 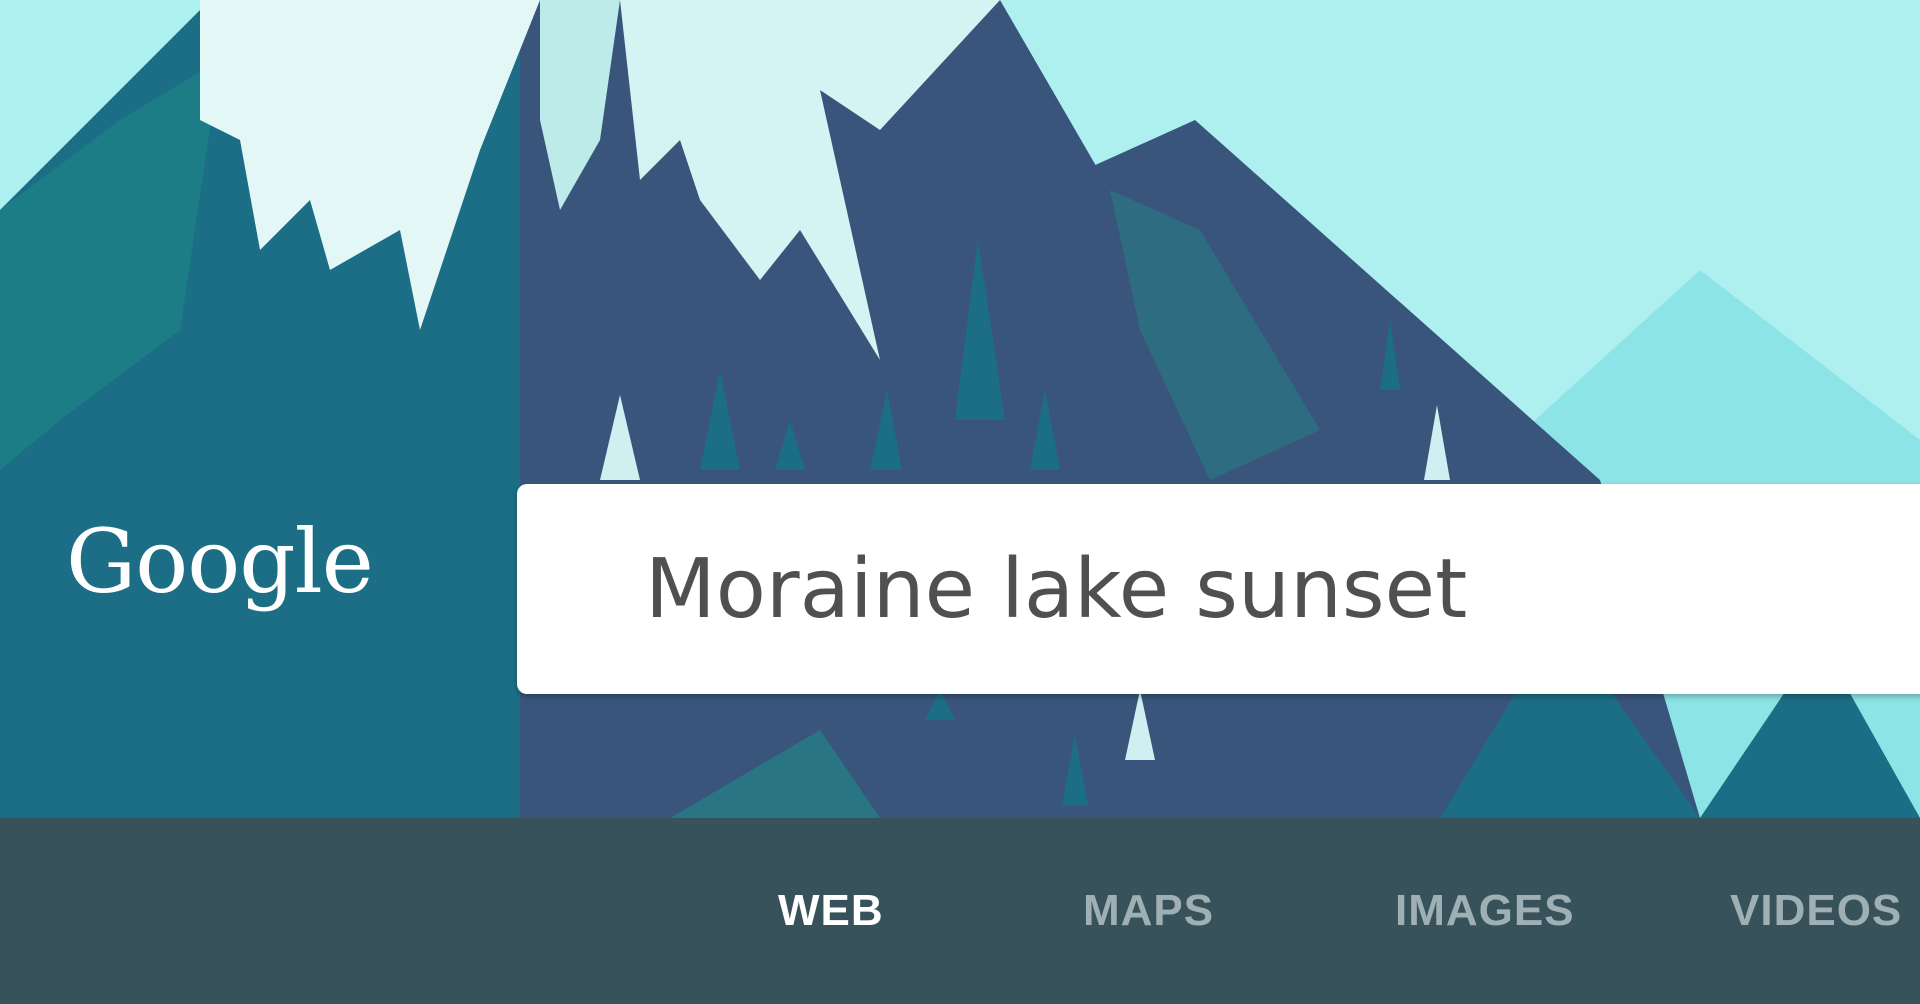 I want to click on tab-web: WEB, so click(x=831, y=911).